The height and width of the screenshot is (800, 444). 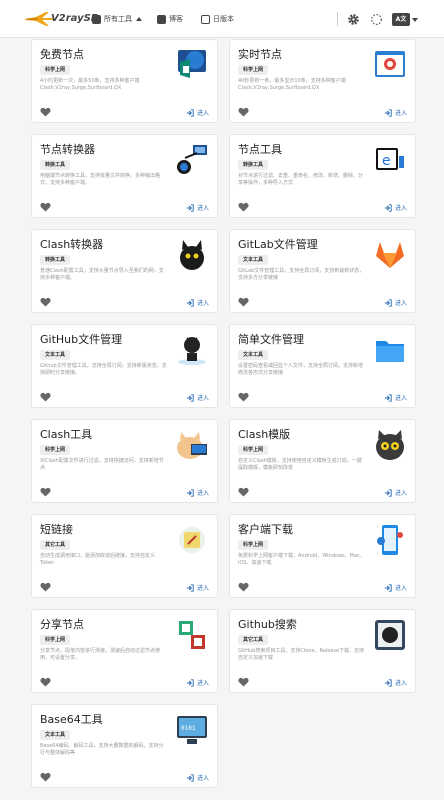 I want to click on tool-card-title: Github搜索, so click(x=267, y=624).